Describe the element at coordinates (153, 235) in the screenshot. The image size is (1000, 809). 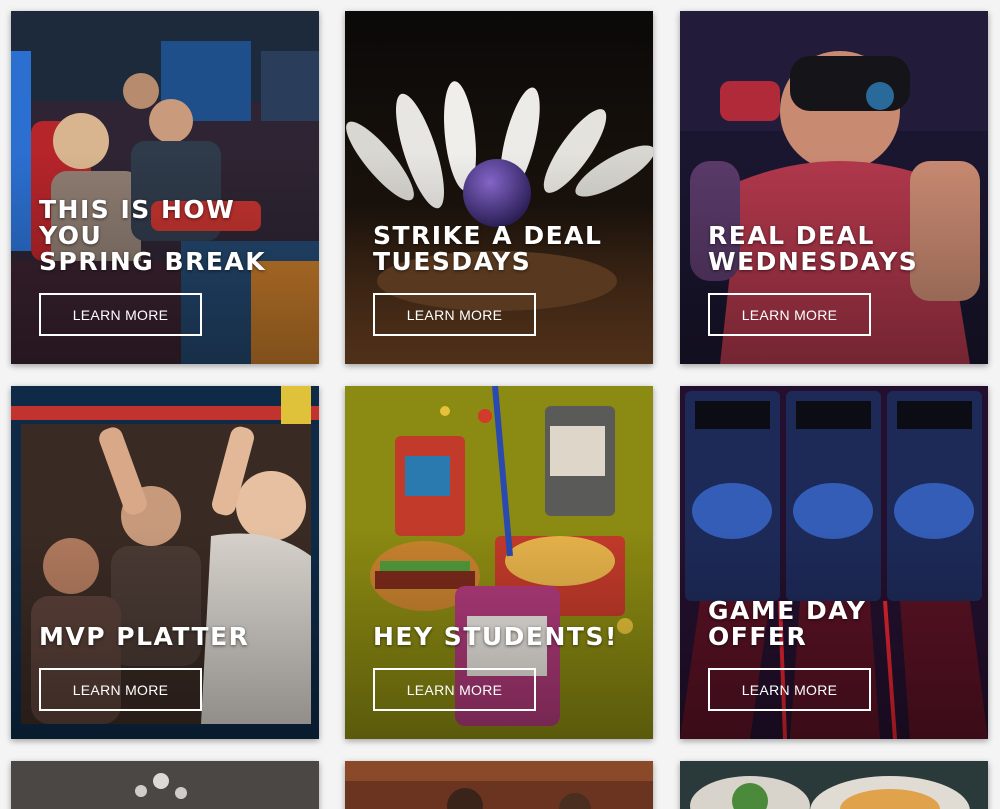
I see `promo-title: This is how you spring break` at that location.